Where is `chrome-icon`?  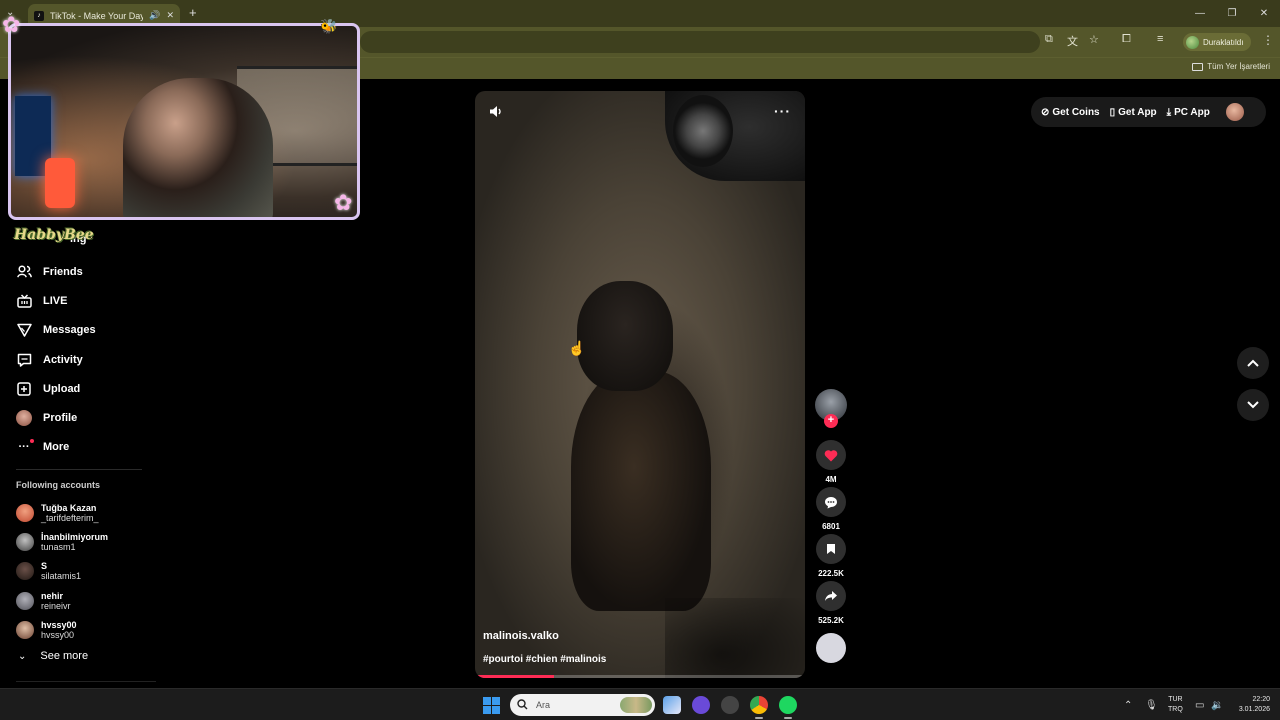
chrome-icon is located at coordinates (759, 707).